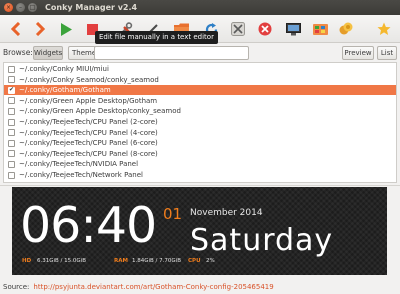  I want to click on list-item: ~/.conky/TeejeeTech/NVIDIA Panel, so click(200, 164).